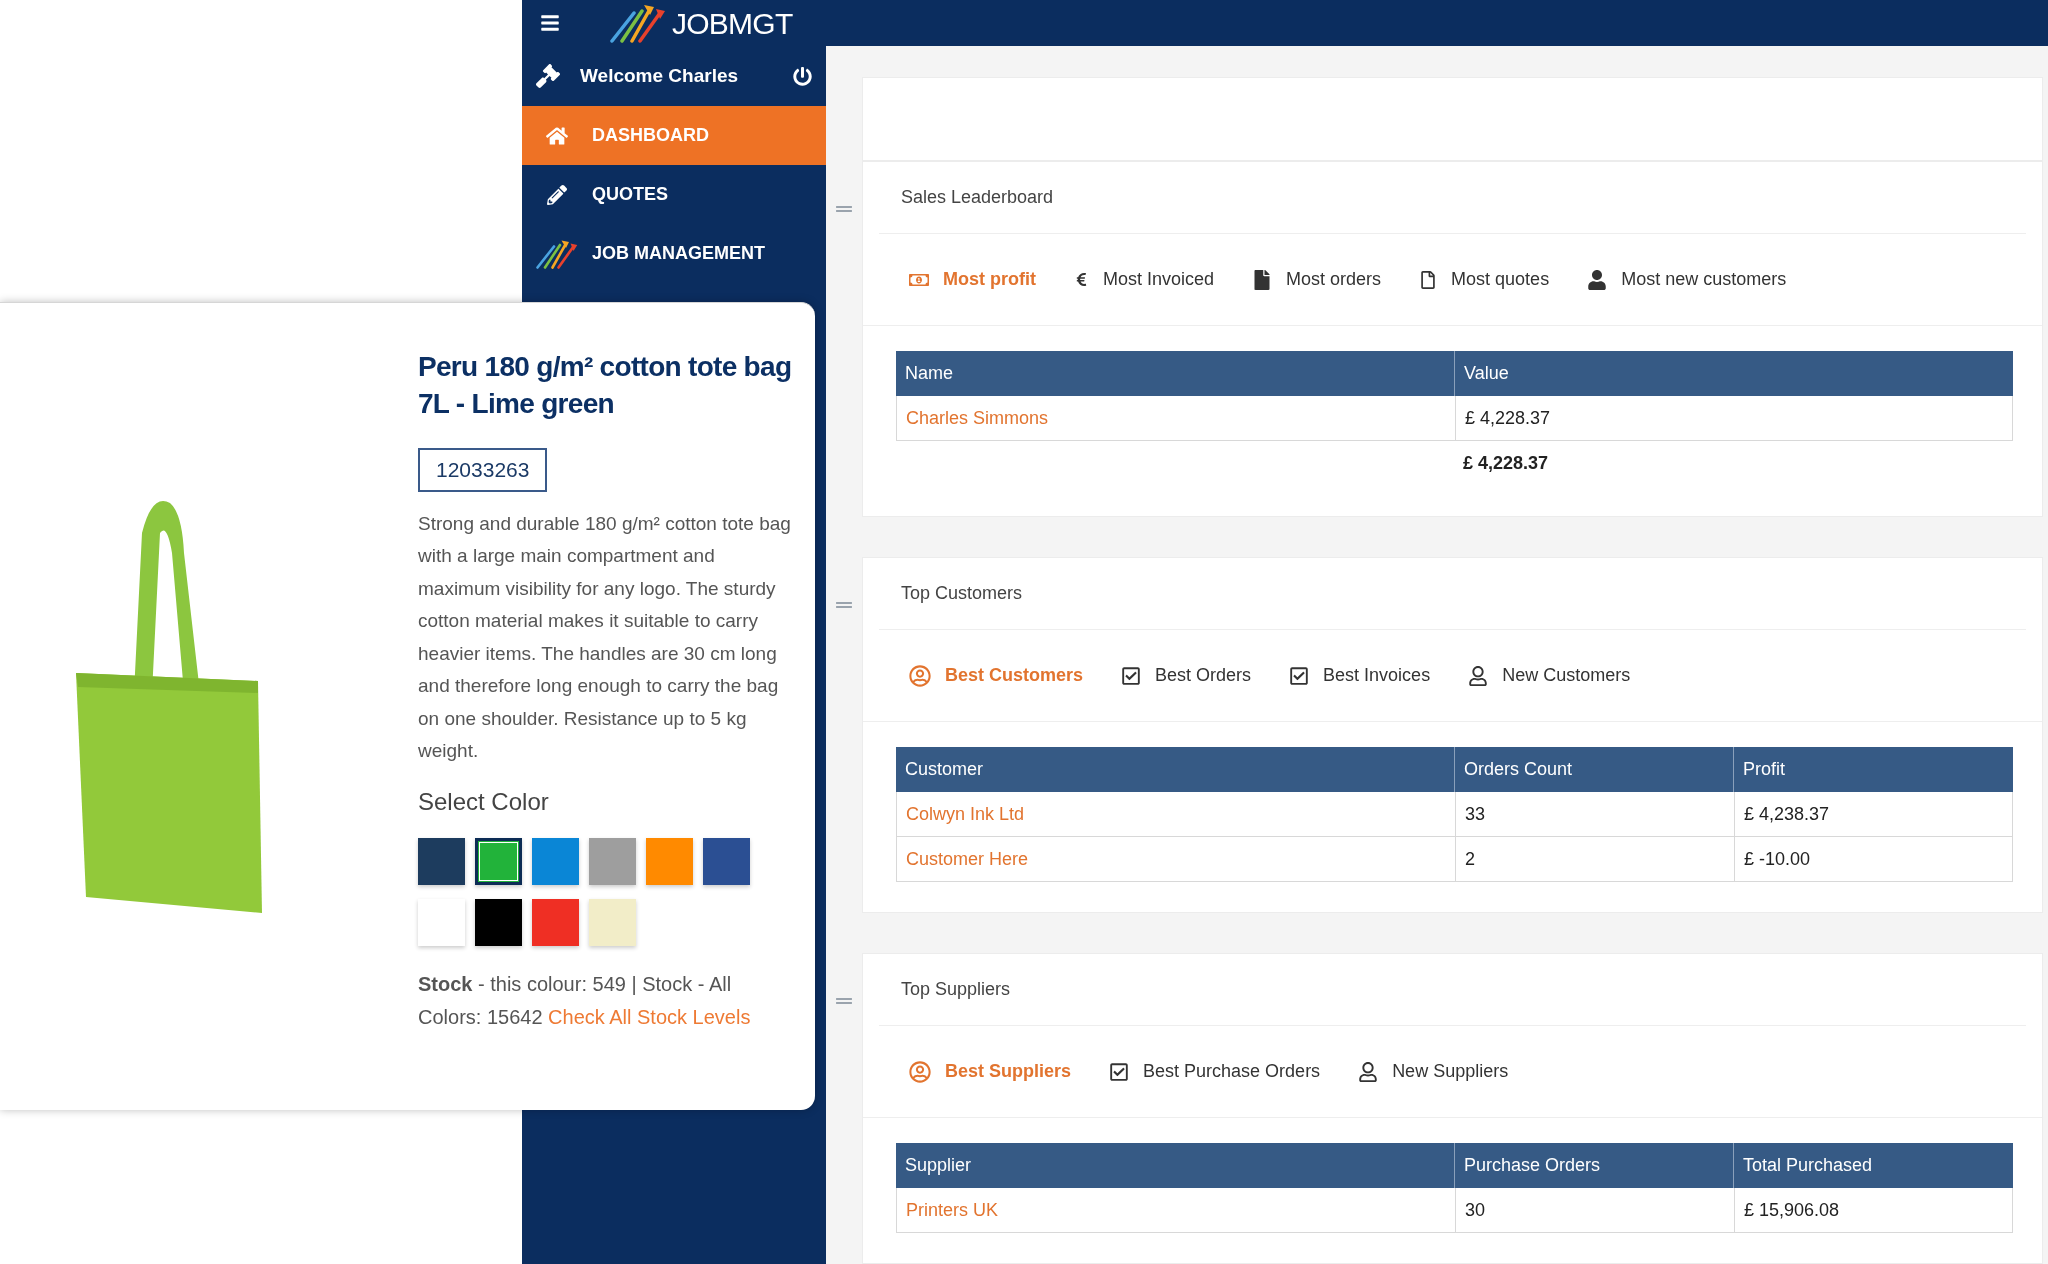 The height and width of the screenshot is (1264, 2048). I want to click on gavel-icon, so click(548, 76).